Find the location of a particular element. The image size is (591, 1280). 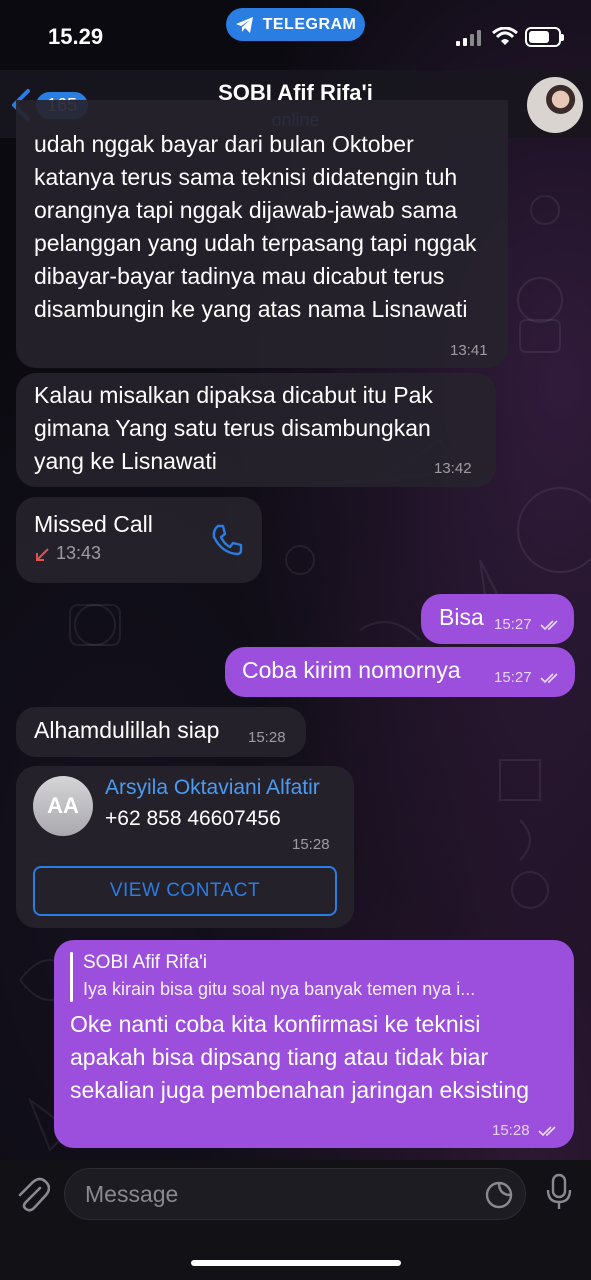

home-indicator is located at coordinates (296, 1263).